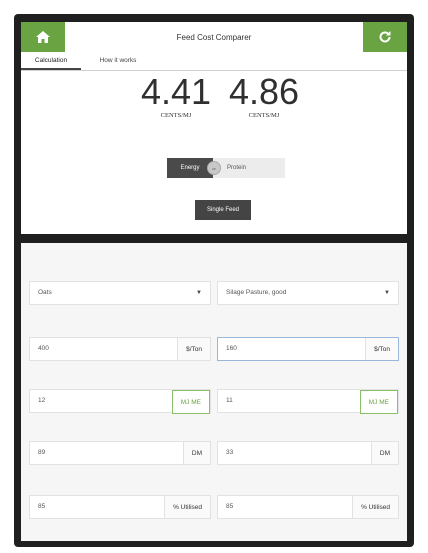 The width and height of the screenshot is (428, 553). Describe the element at coordinates (45, 292) in the screenshot. I see `feed-1-type: Oats` at that location.